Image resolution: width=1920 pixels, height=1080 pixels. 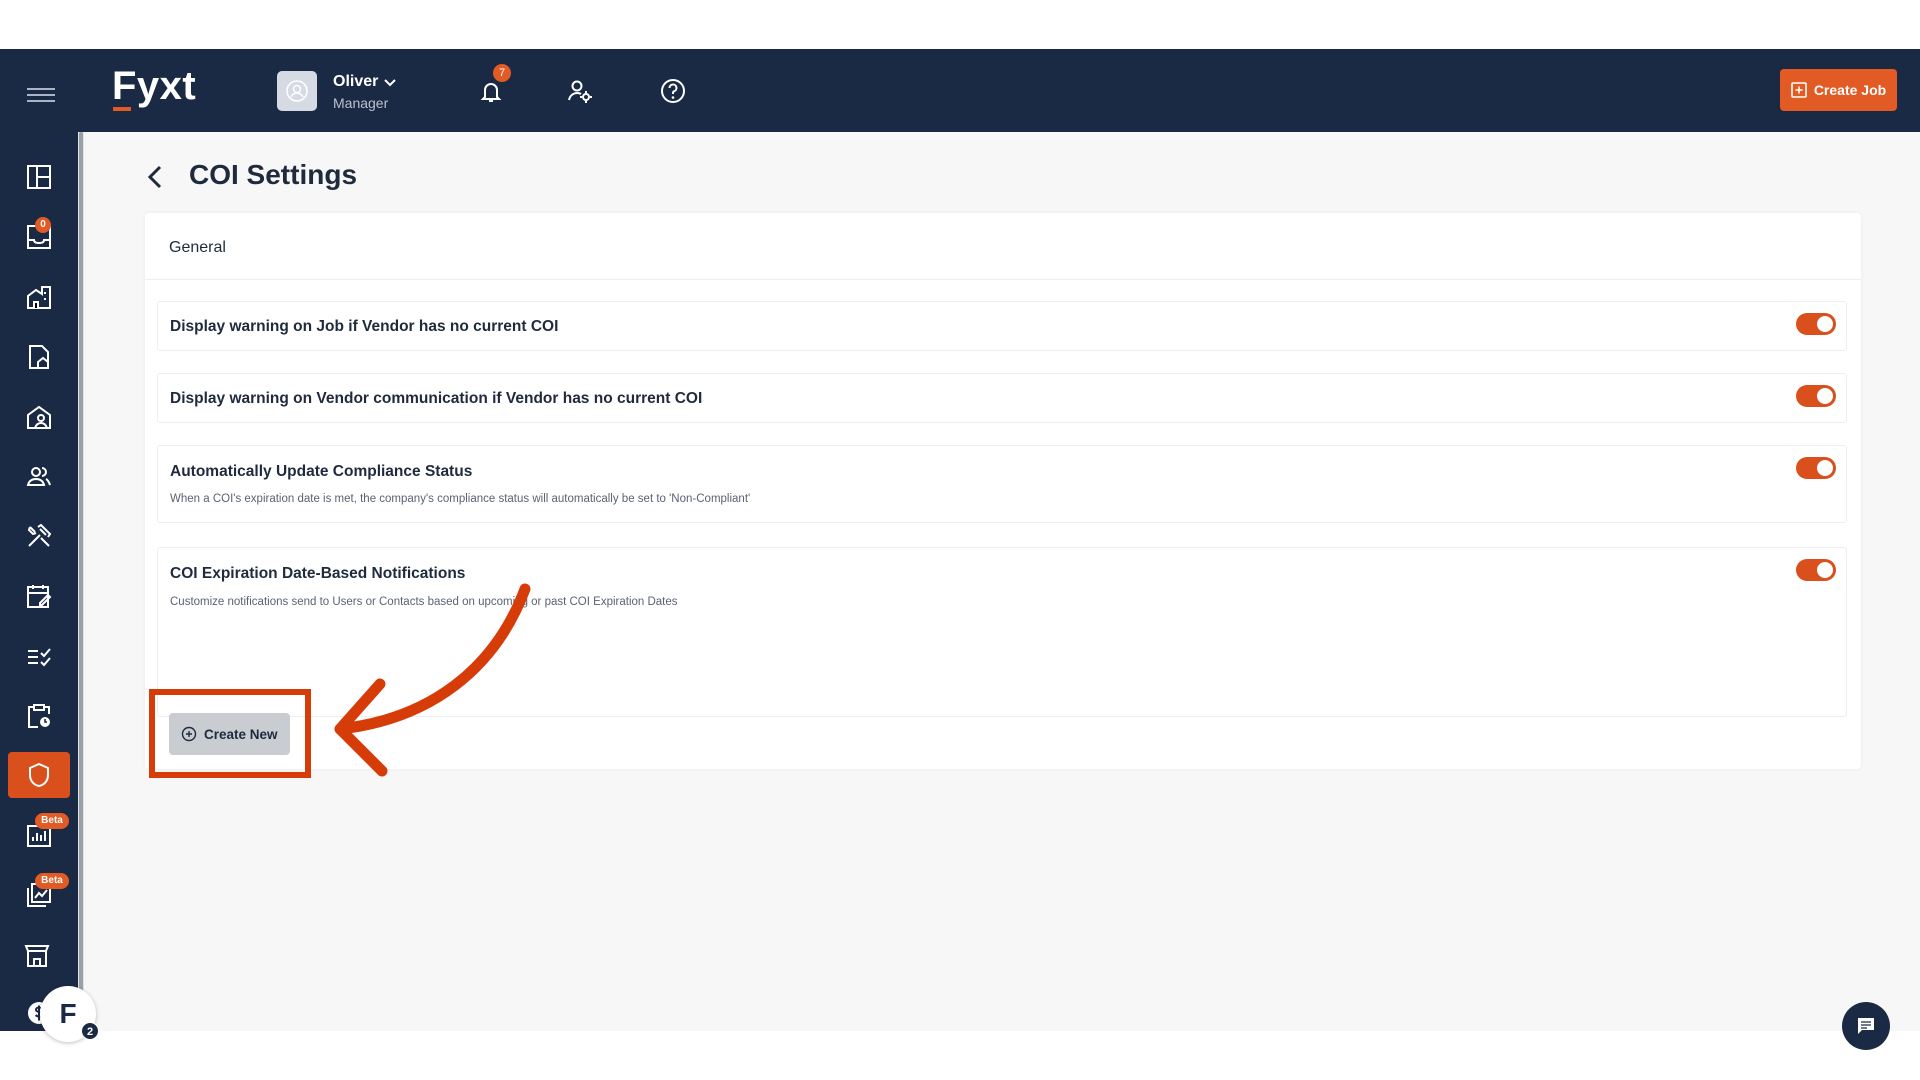 What do you see at coordinates (43, 225) in the screenshot?
I see `inbox-badge: 0` at bounding box center [43, 225].